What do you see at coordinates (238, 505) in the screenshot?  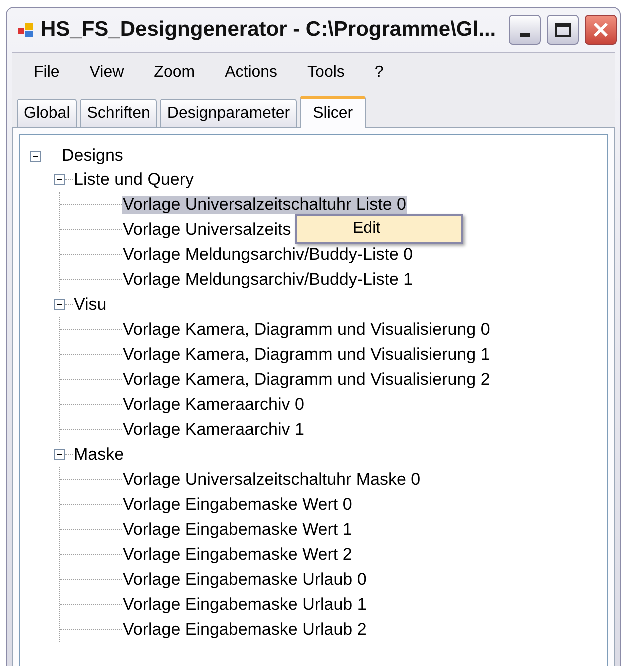 I see `tree-item: Vorlage Eingabemaske Wert 0` at bounding box center [238, 505].